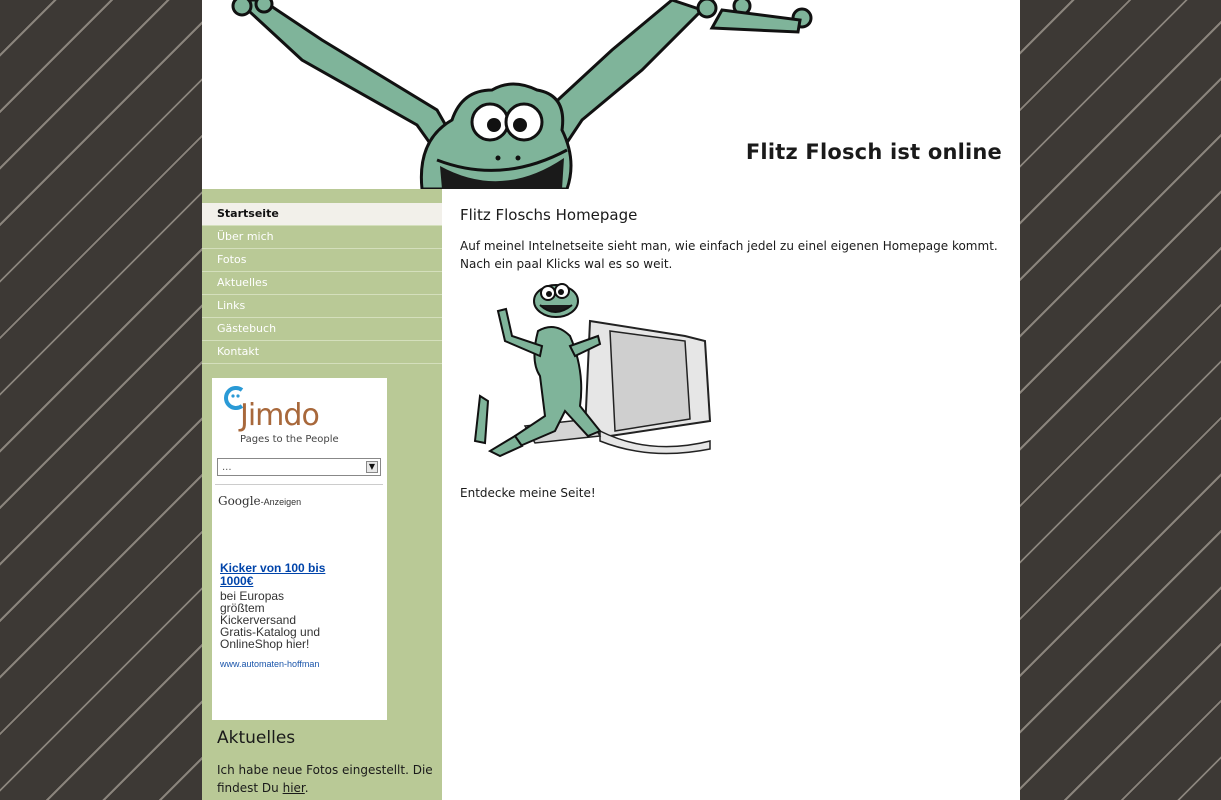 The width and height of the screenshot is (1221, 800). What do you see at coordinates (873, 152) in the screenshot?
I see `site-title: Flitz Flosch ist online` at bounding box center [873, 152].